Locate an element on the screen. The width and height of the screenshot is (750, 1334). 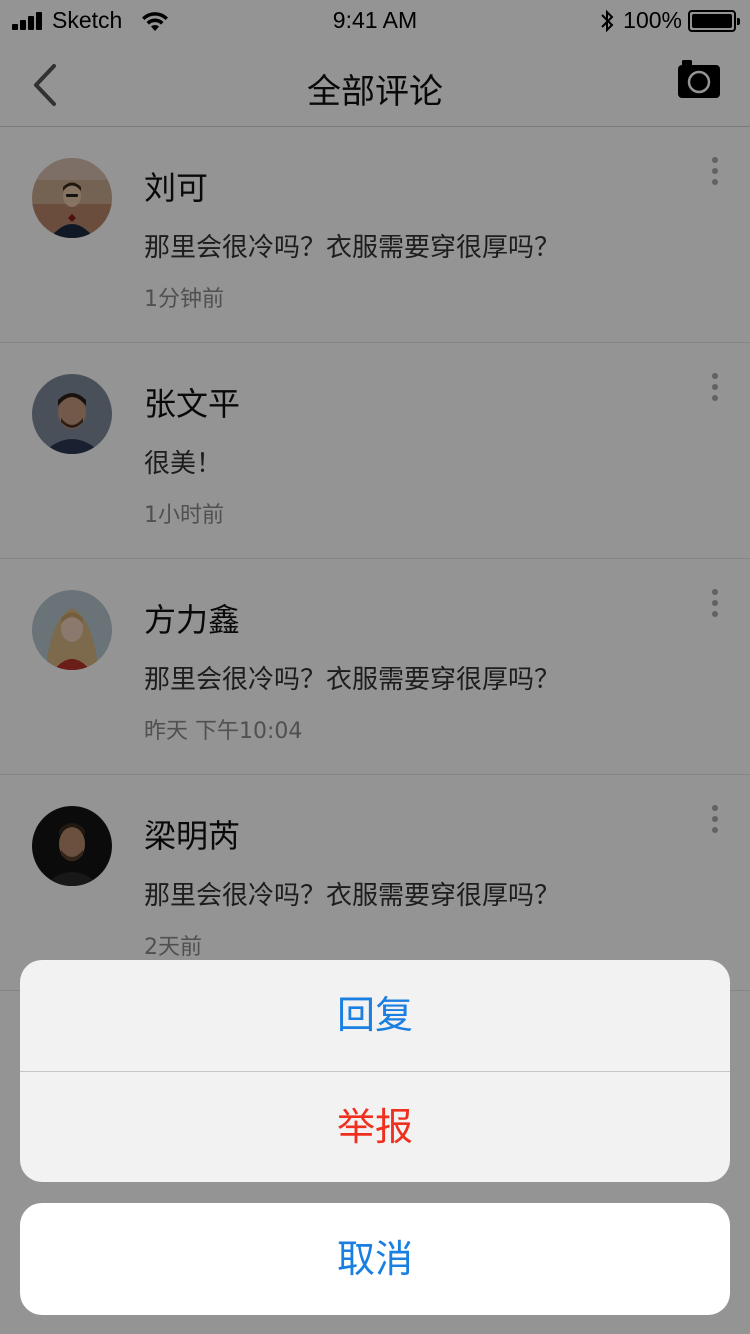
cancel-button: 取消 is located at coordinates (375, 1259).